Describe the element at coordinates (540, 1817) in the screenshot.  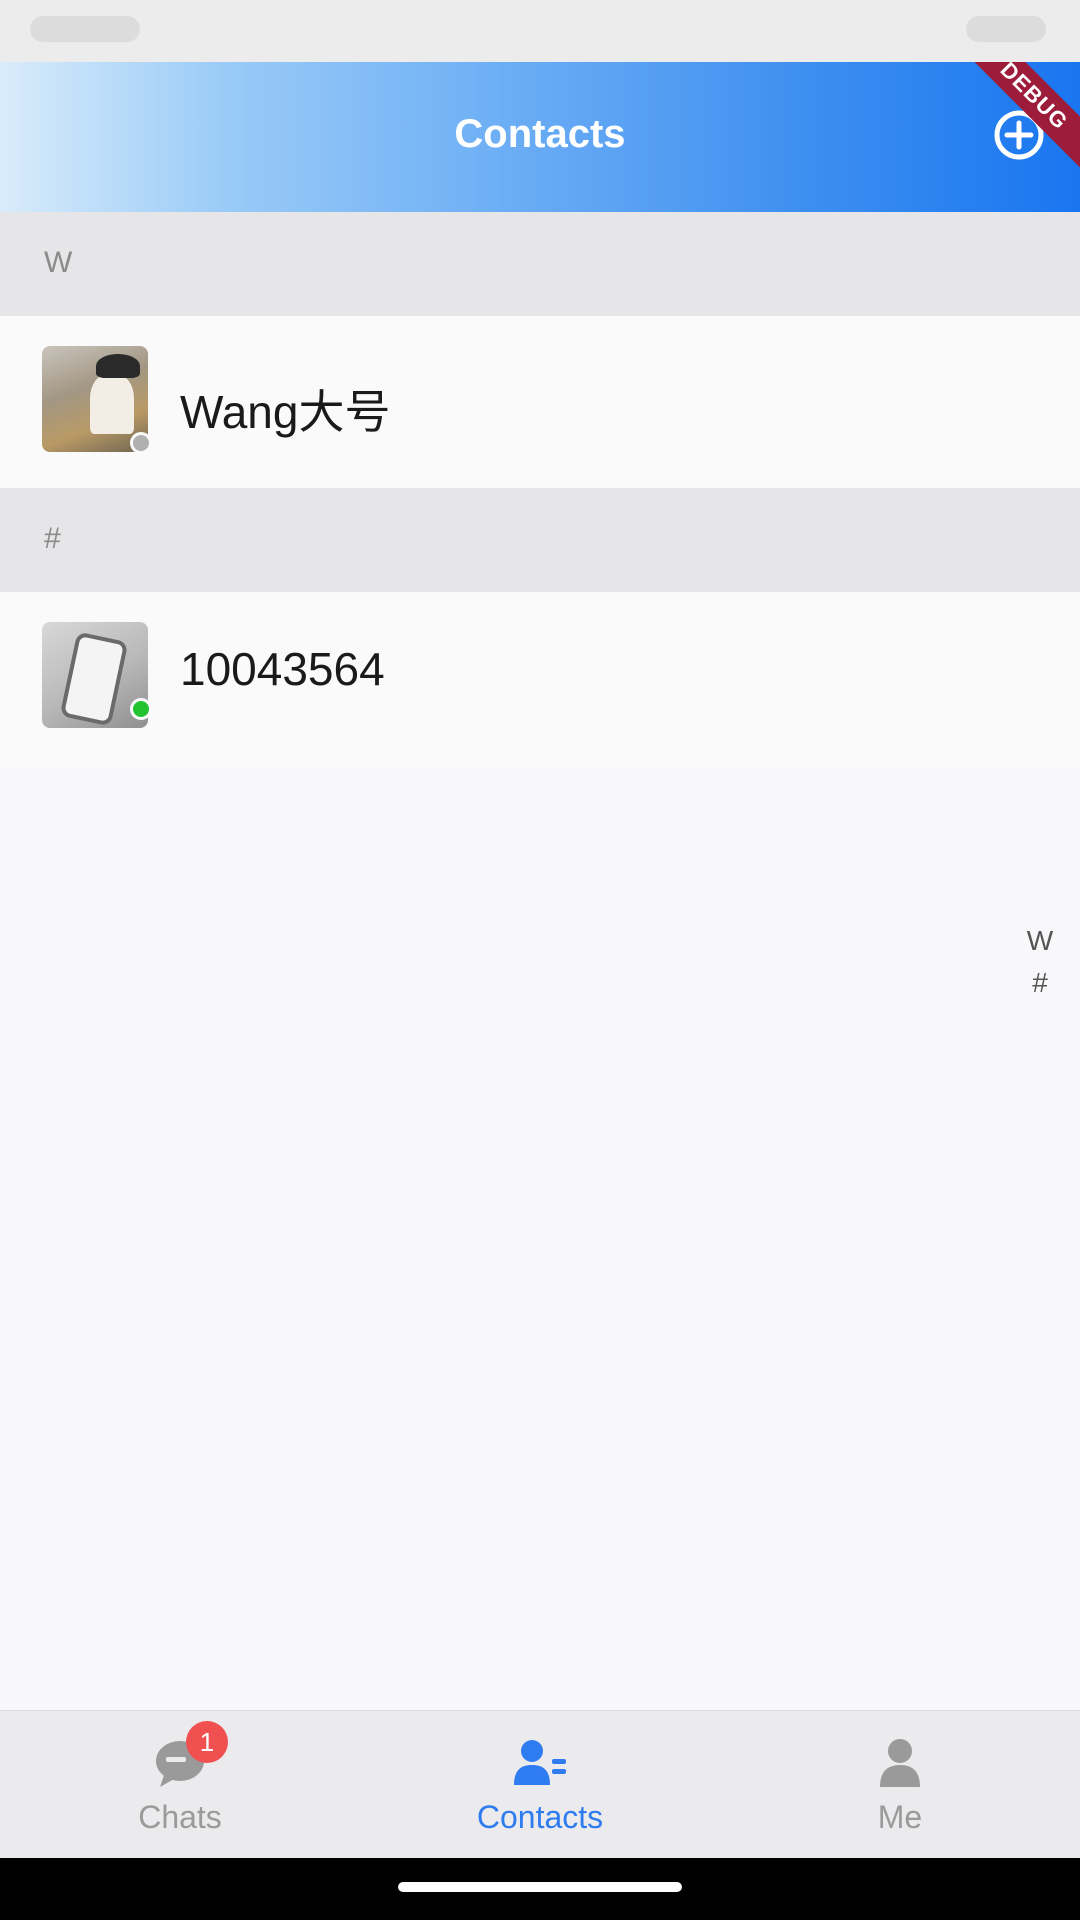
I see `nav-label-contacts: Contacts` at that location.